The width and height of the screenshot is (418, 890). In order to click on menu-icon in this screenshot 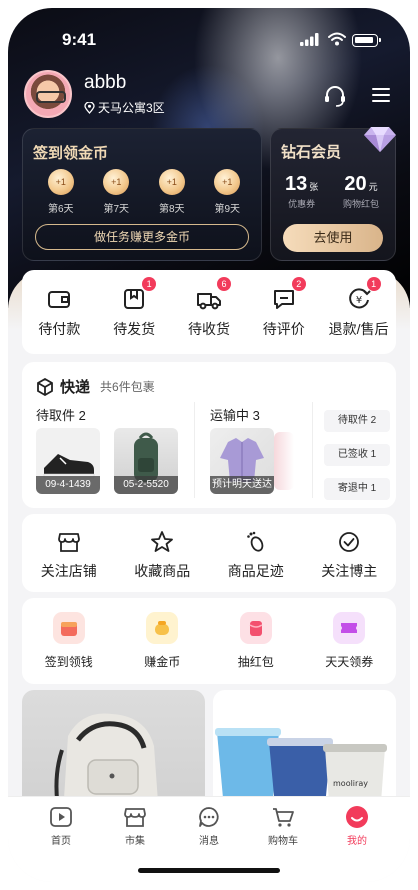, I will do `click(381, 95)`.